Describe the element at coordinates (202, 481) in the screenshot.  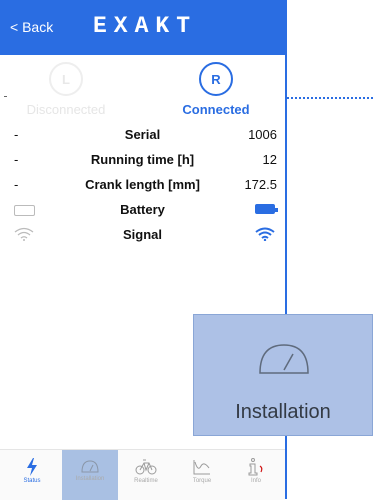
I see `tab-label: Torque` at that location.